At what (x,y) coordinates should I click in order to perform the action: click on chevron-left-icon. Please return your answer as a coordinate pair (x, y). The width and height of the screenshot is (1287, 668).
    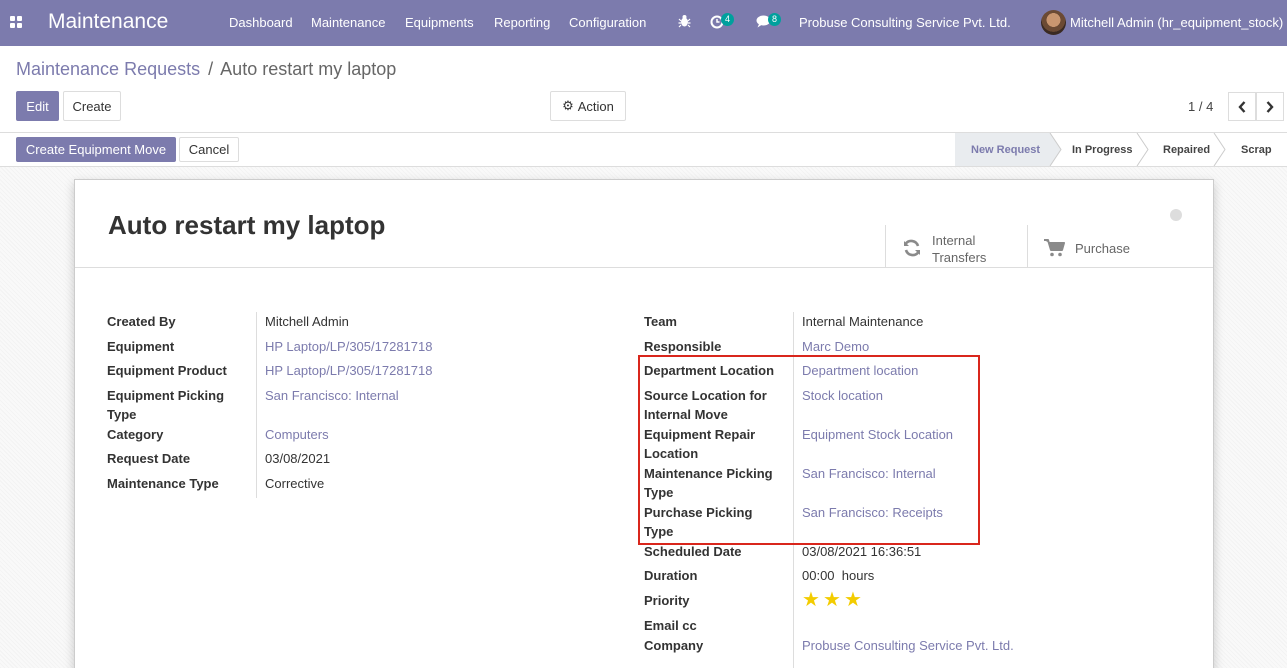
    Looking at the image, I should click on (1242, 106).